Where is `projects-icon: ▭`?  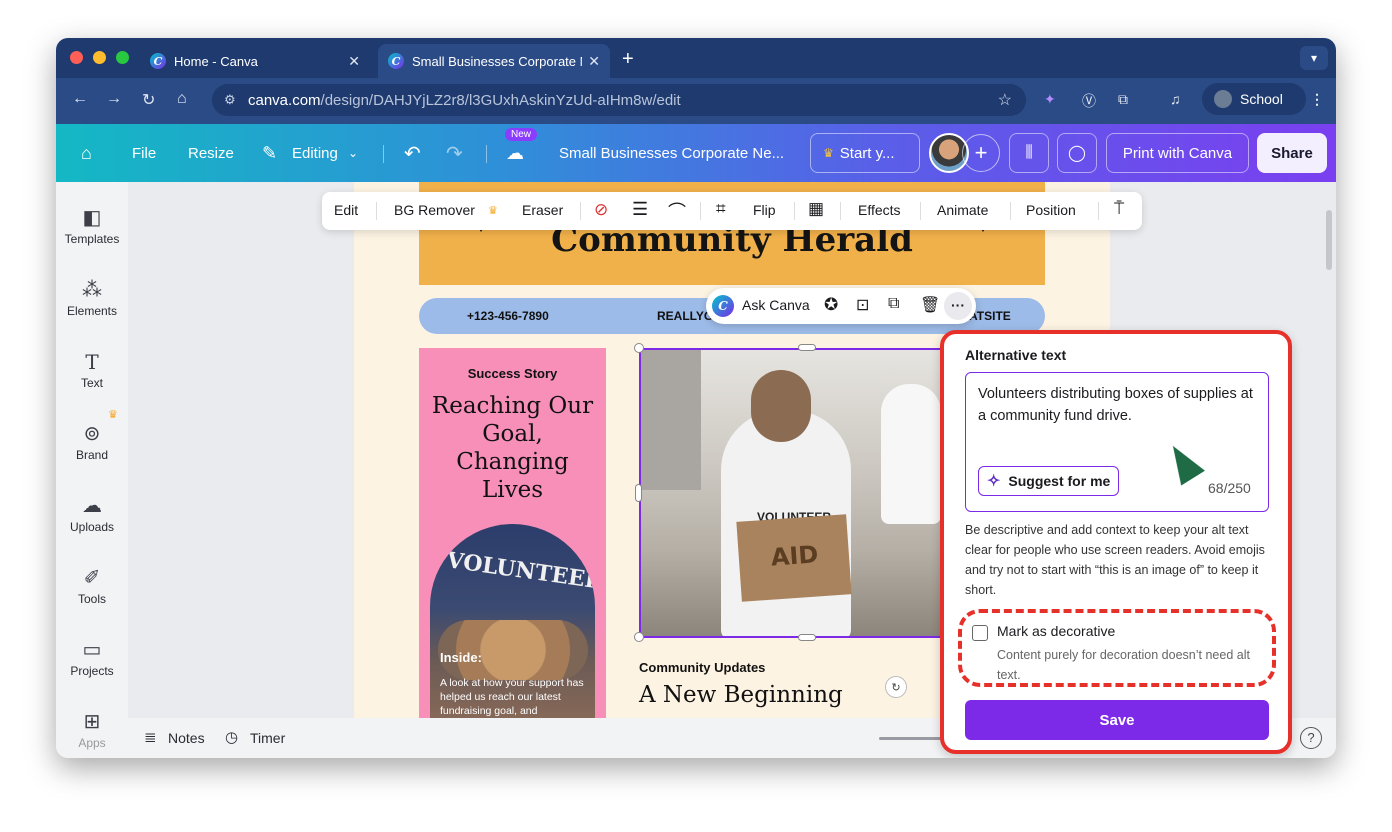 projects-icon: ▭ is located at coordinates (92, 650).